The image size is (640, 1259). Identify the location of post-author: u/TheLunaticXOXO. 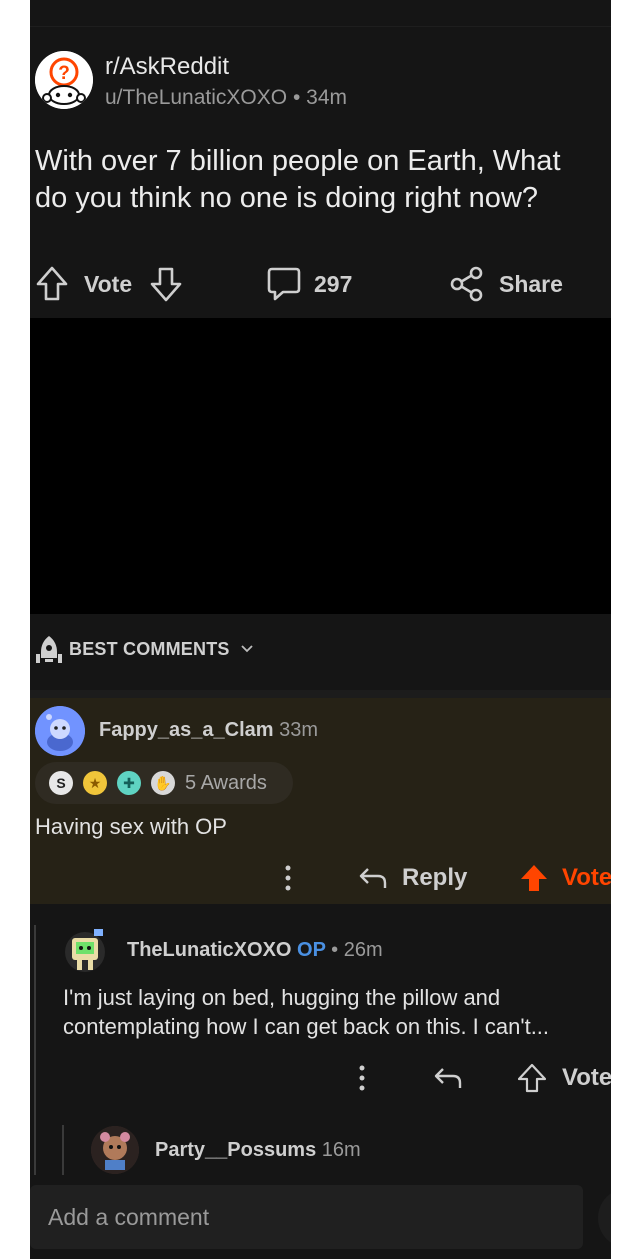
(196, 97).